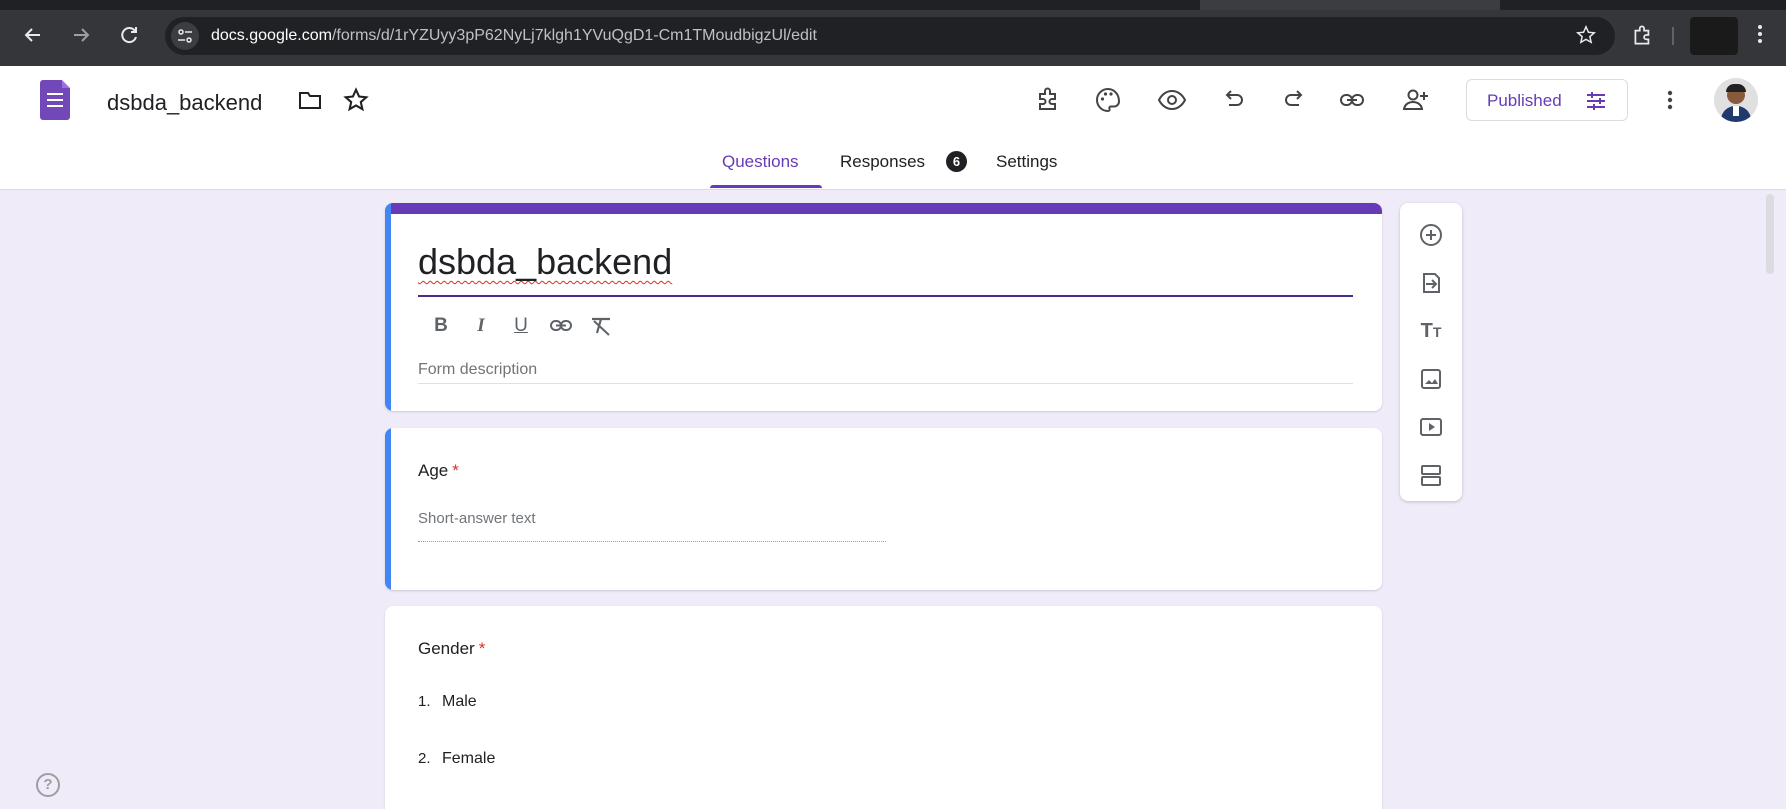 The image size is (1786, 809). I want to click on extensions-button, so click(1643, 37).